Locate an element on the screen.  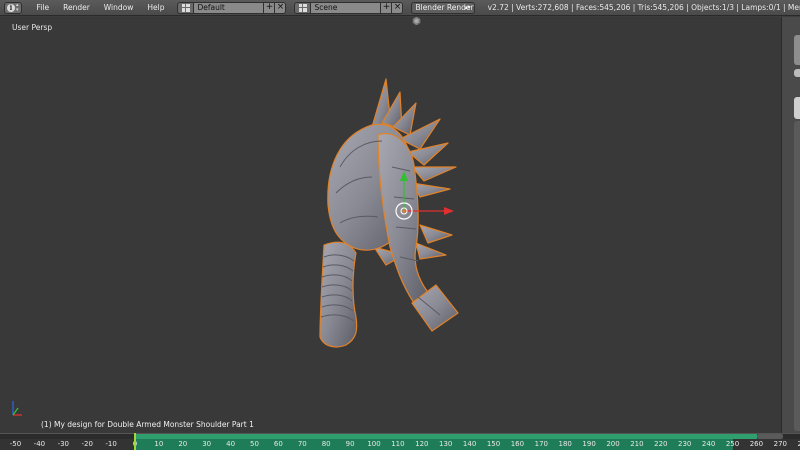
editor-type-button: i ▴ ▾ is located at coordinates (13, 7).